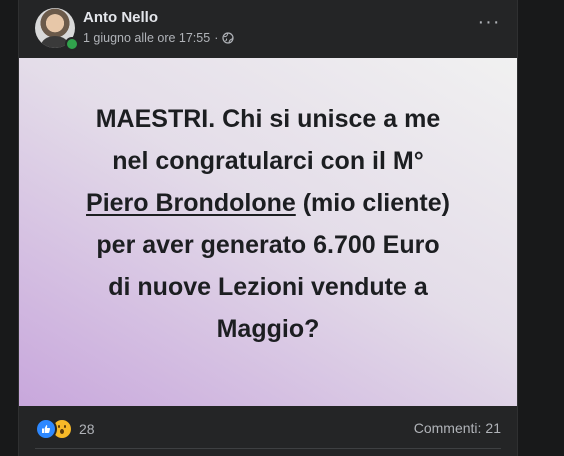 The image size is (564, 456). What do you see at coordinates (268, 119) in the screenshot?
I see `post-text-line: MAESTRI. Chi si unisce a me` at bounding box center [268, 119].